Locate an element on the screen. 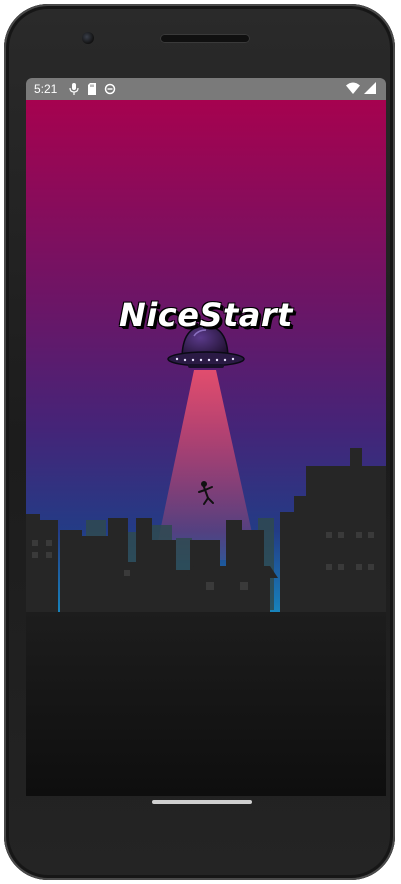 This screenshot has height=884, width=401. cellular-signal-icon is located at coordinates (370, 89).